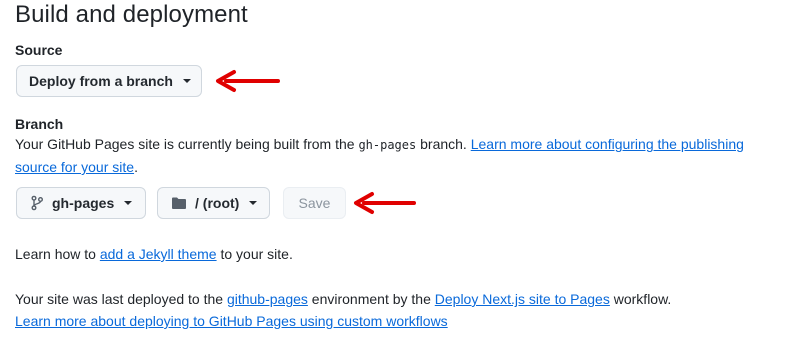 This screenshot has width=805, height=344. What do you see at coordinates (57, 254) in the screenshot?
I see `jekyll-prefix: Learn how to` at bounding box center [57, 254].